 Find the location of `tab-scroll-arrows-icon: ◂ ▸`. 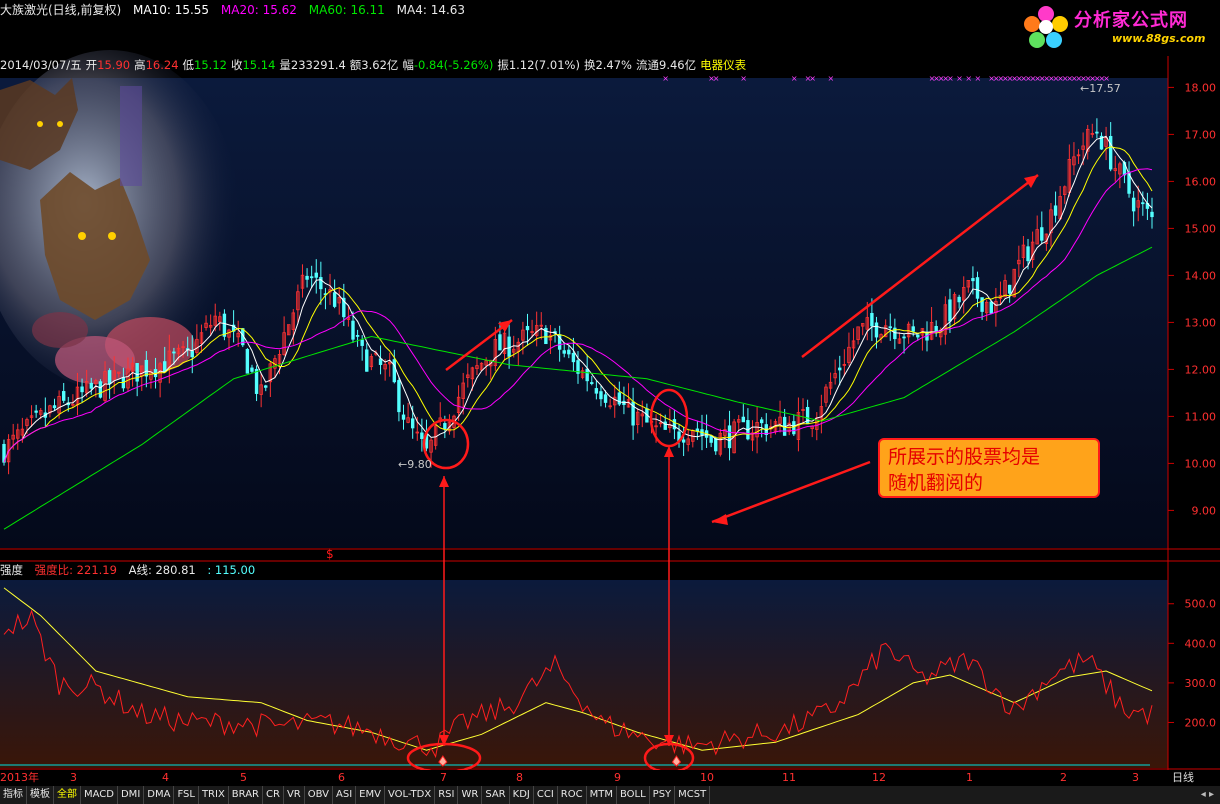

tab-scroll-arrows-icon: ◂ ▸ is located at coordinates (1207, 795).